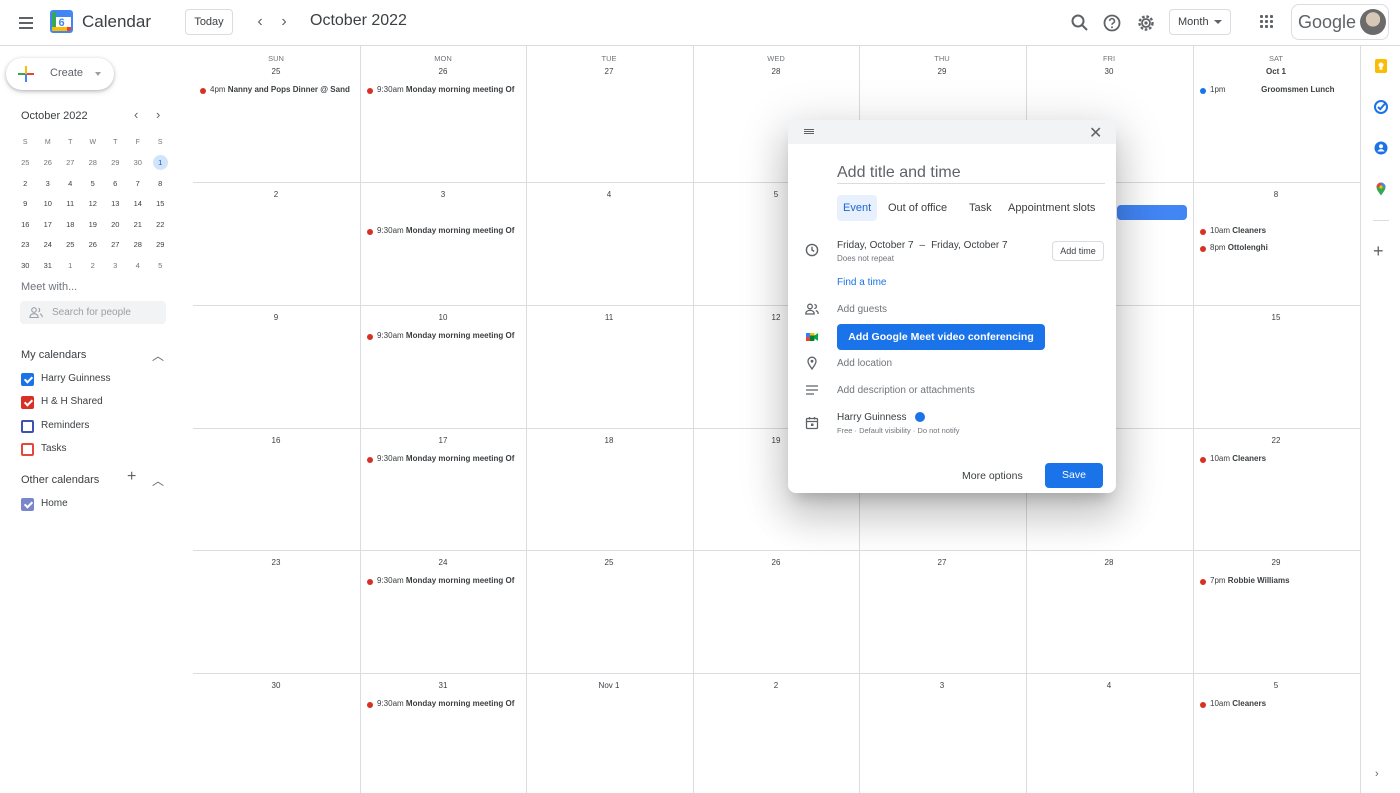 This screenshot has width=1400, height=793. Describe the element at coordinates (971, 173) in the screenshot. I see `event-title-input` at that location.